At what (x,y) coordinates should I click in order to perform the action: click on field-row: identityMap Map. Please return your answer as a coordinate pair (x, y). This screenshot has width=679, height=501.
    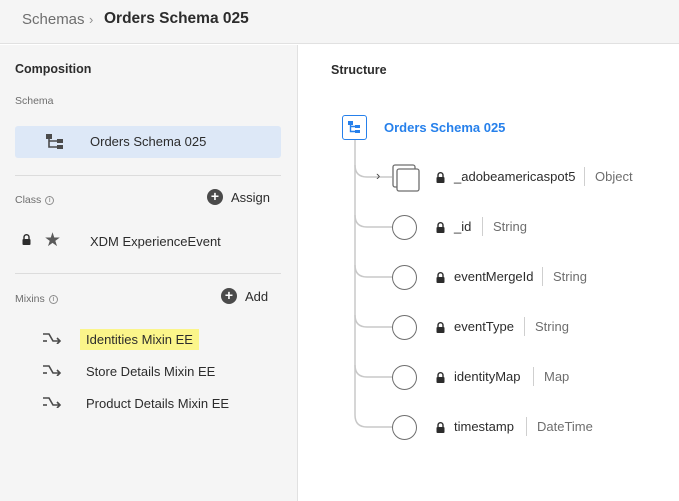
    Looking at the image, I should click on (532, 378).